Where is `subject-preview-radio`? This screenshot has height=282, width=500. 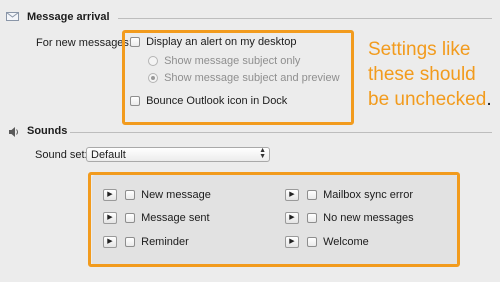 subject-preview-radio is located at coordinates (153, 78).